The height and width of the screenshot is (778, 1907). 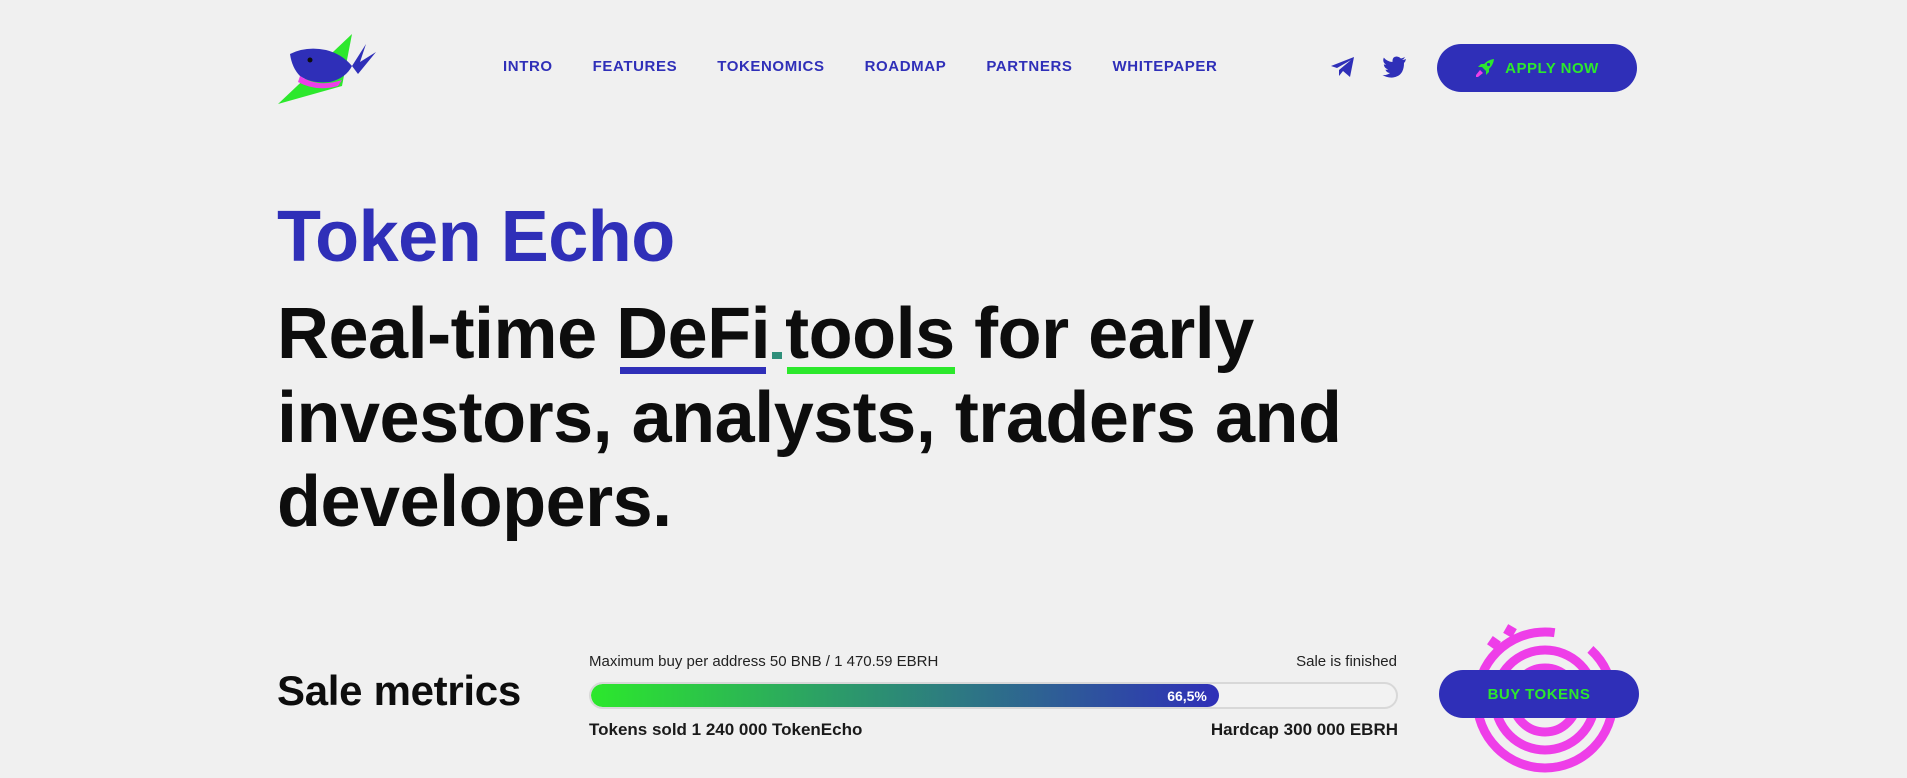 What do you see at coordinates (1165, 66) in the screenshot?
I see `nav-item-whitepaper: WHITEPAPER` at bounding box center [1165, 66].